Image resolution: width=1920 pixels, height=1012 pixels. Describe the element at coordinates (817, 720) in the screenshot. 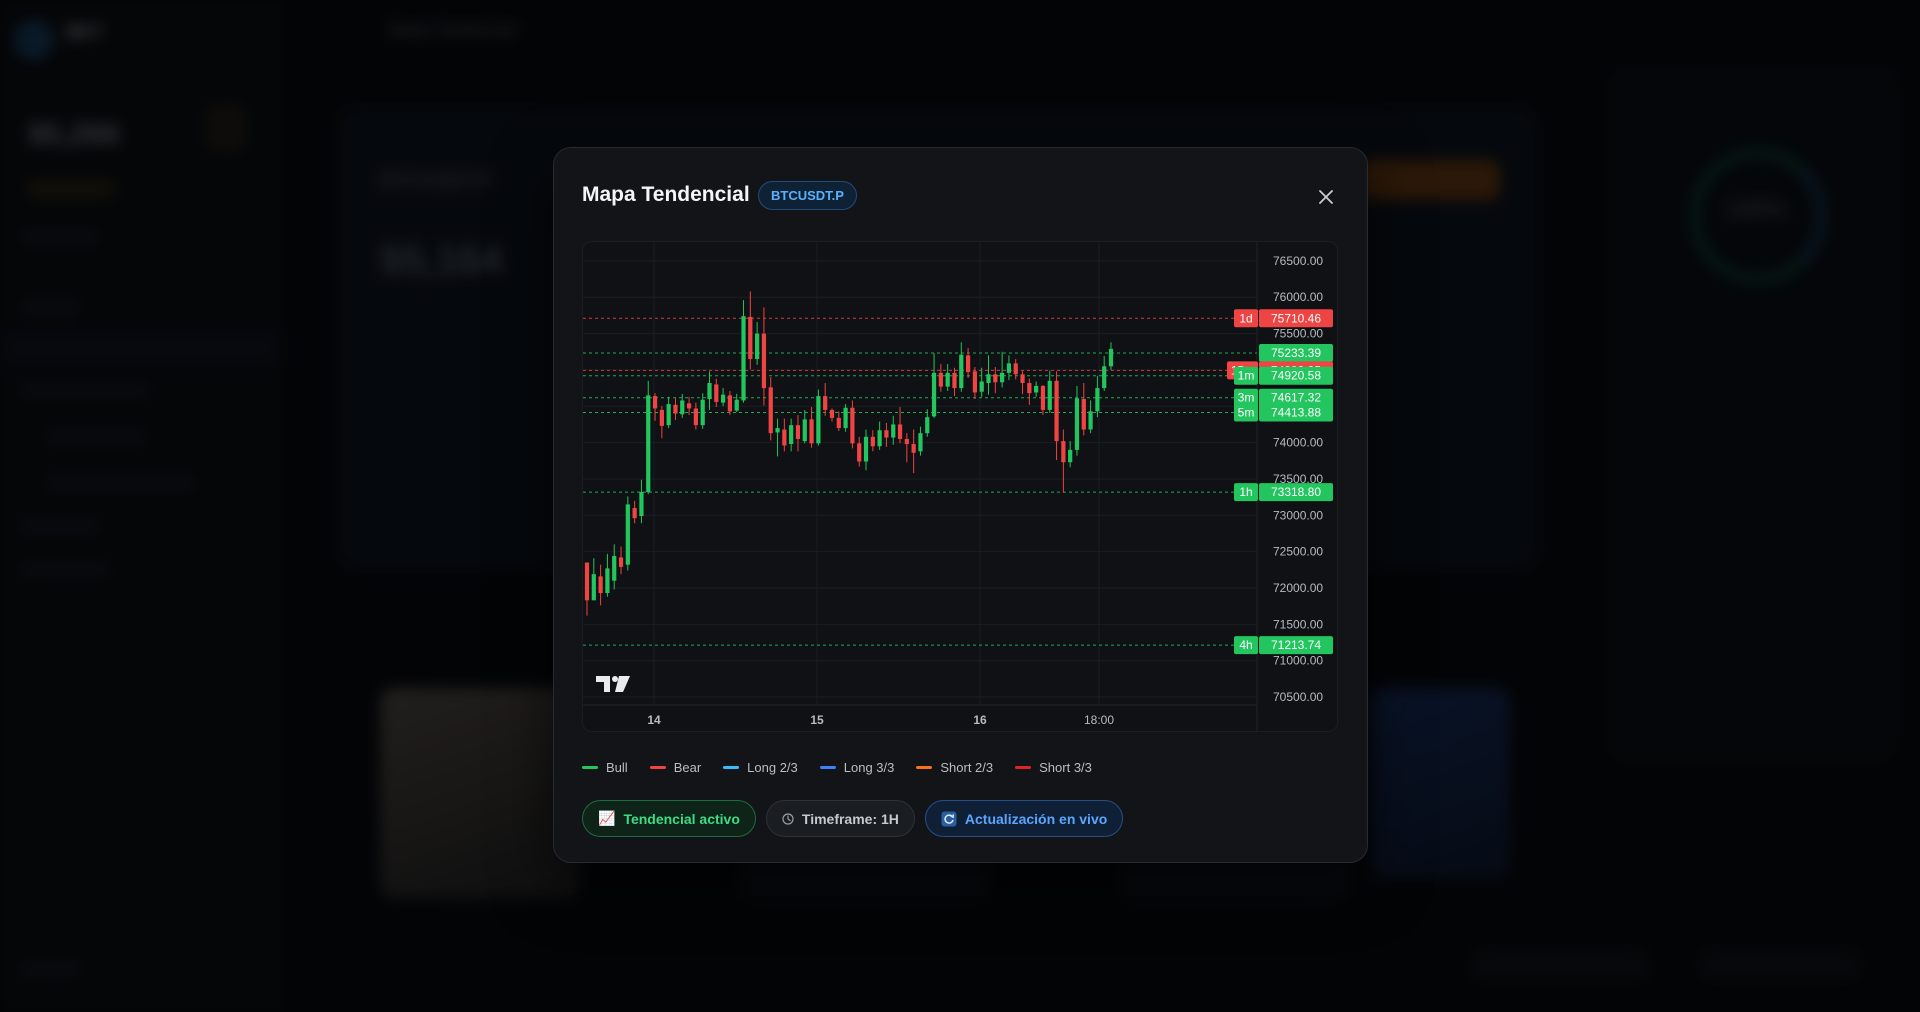

I see `x-tick-label: 15` at that location.